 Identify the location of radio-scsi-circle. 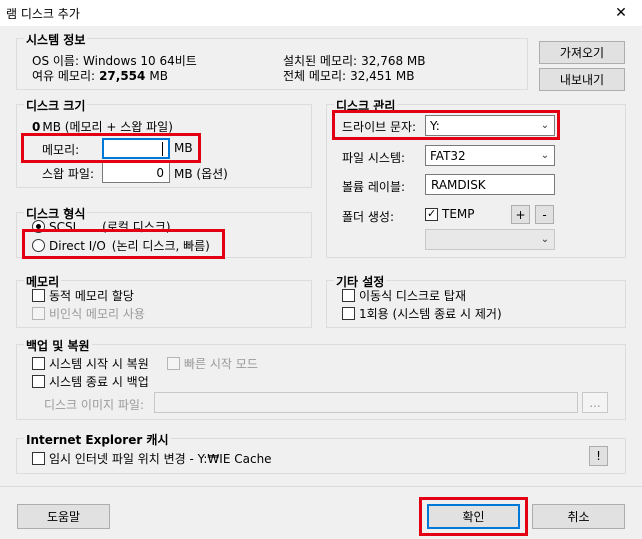
(38, 226).